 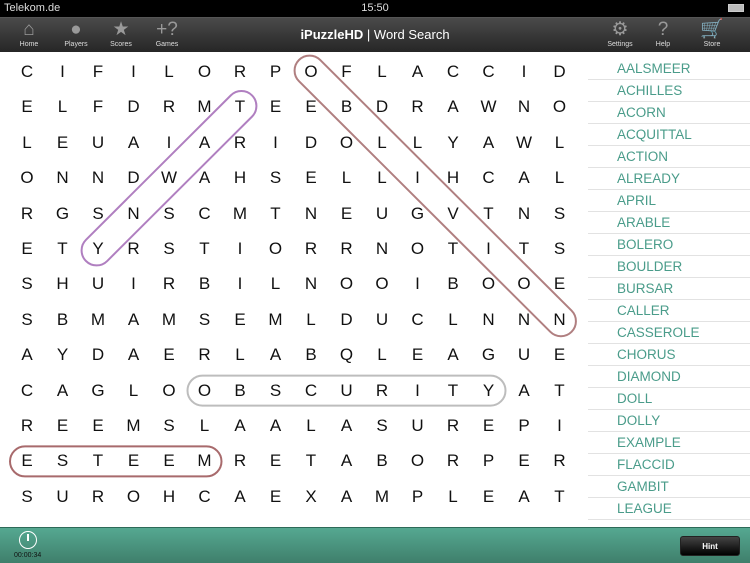 What do you see at coordinates (663, 33) in the screenshot?
I see `toolbar-help-button: ? Help` at bounding box center [663, 33].